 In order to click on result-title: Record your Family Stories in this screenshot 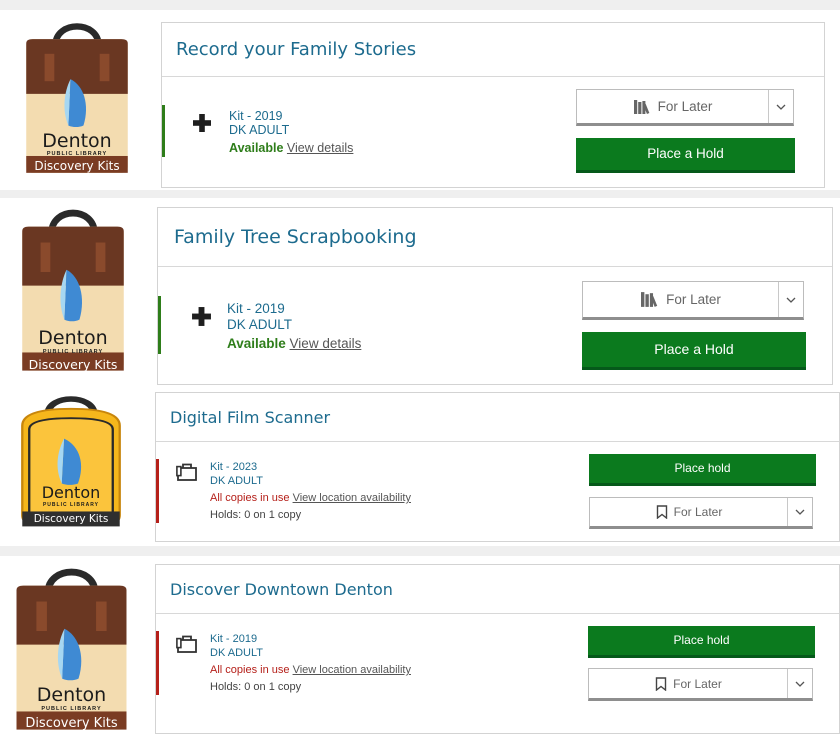, I will do `click(296, 49)`.